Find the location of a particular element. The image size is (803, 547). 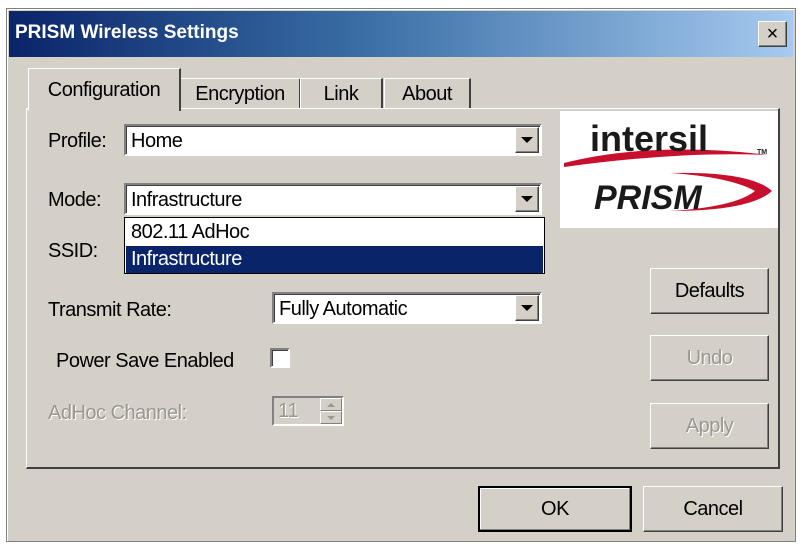

spinner-buttons is located at coordinates (331, 411).